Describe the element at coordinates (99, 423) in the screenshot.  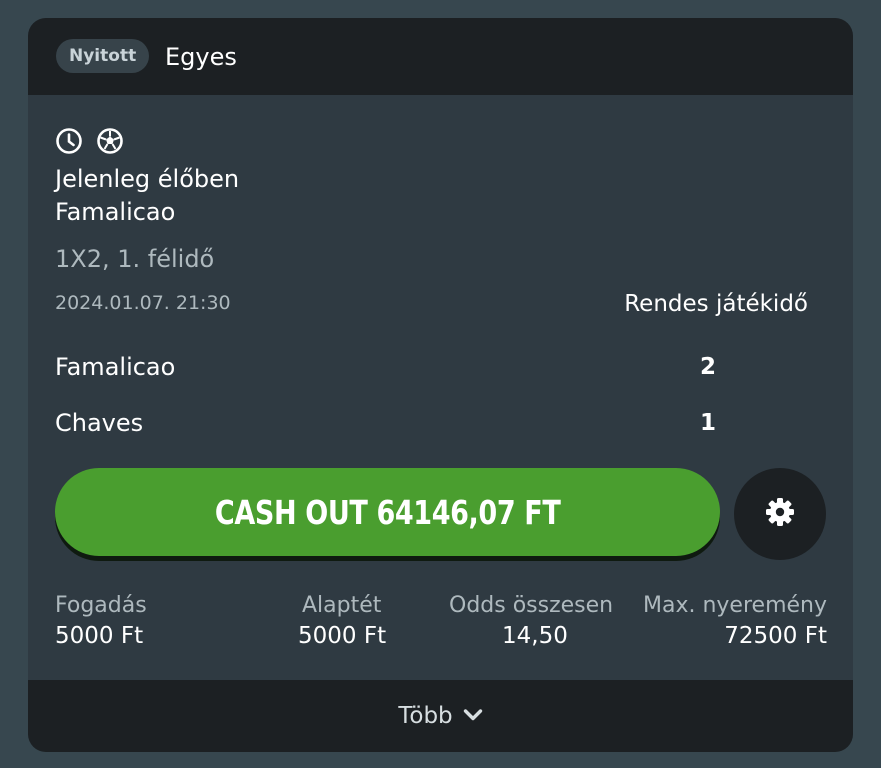
I see `team-away-name: Chaves` at that location.